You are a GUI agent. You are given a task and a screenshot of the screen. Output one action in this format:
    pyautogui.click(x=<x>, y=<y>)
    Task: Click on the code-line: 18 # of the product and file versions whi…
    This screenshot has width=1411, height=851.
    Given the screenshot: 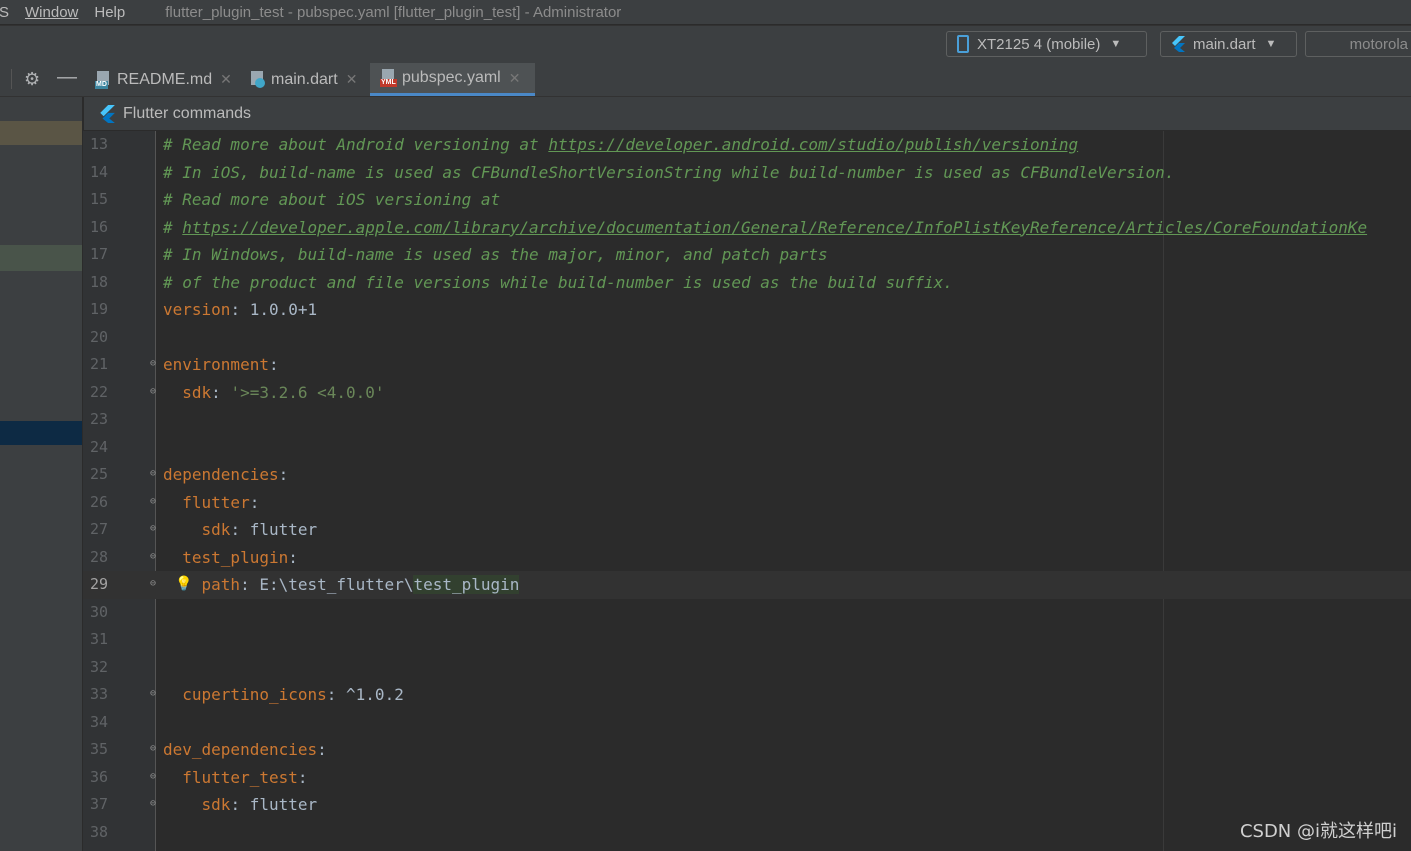 What is the action you would take?
    pyautogui.click(x=747, y=283)
    